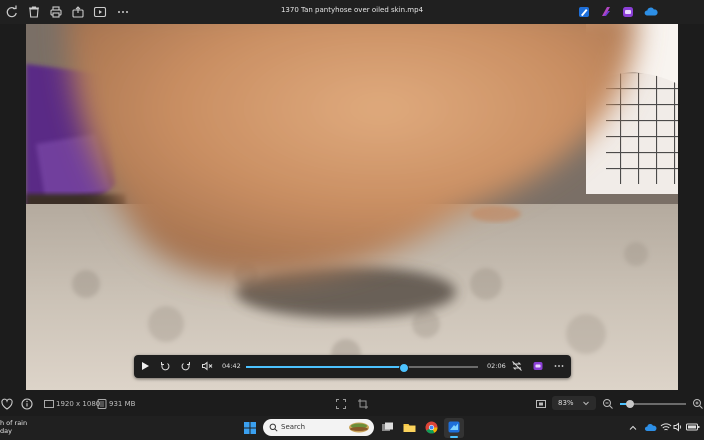 This screenshot has width=704, height=440. I want to click on zoom-level-dropdown: 83%, so click(574, 403).